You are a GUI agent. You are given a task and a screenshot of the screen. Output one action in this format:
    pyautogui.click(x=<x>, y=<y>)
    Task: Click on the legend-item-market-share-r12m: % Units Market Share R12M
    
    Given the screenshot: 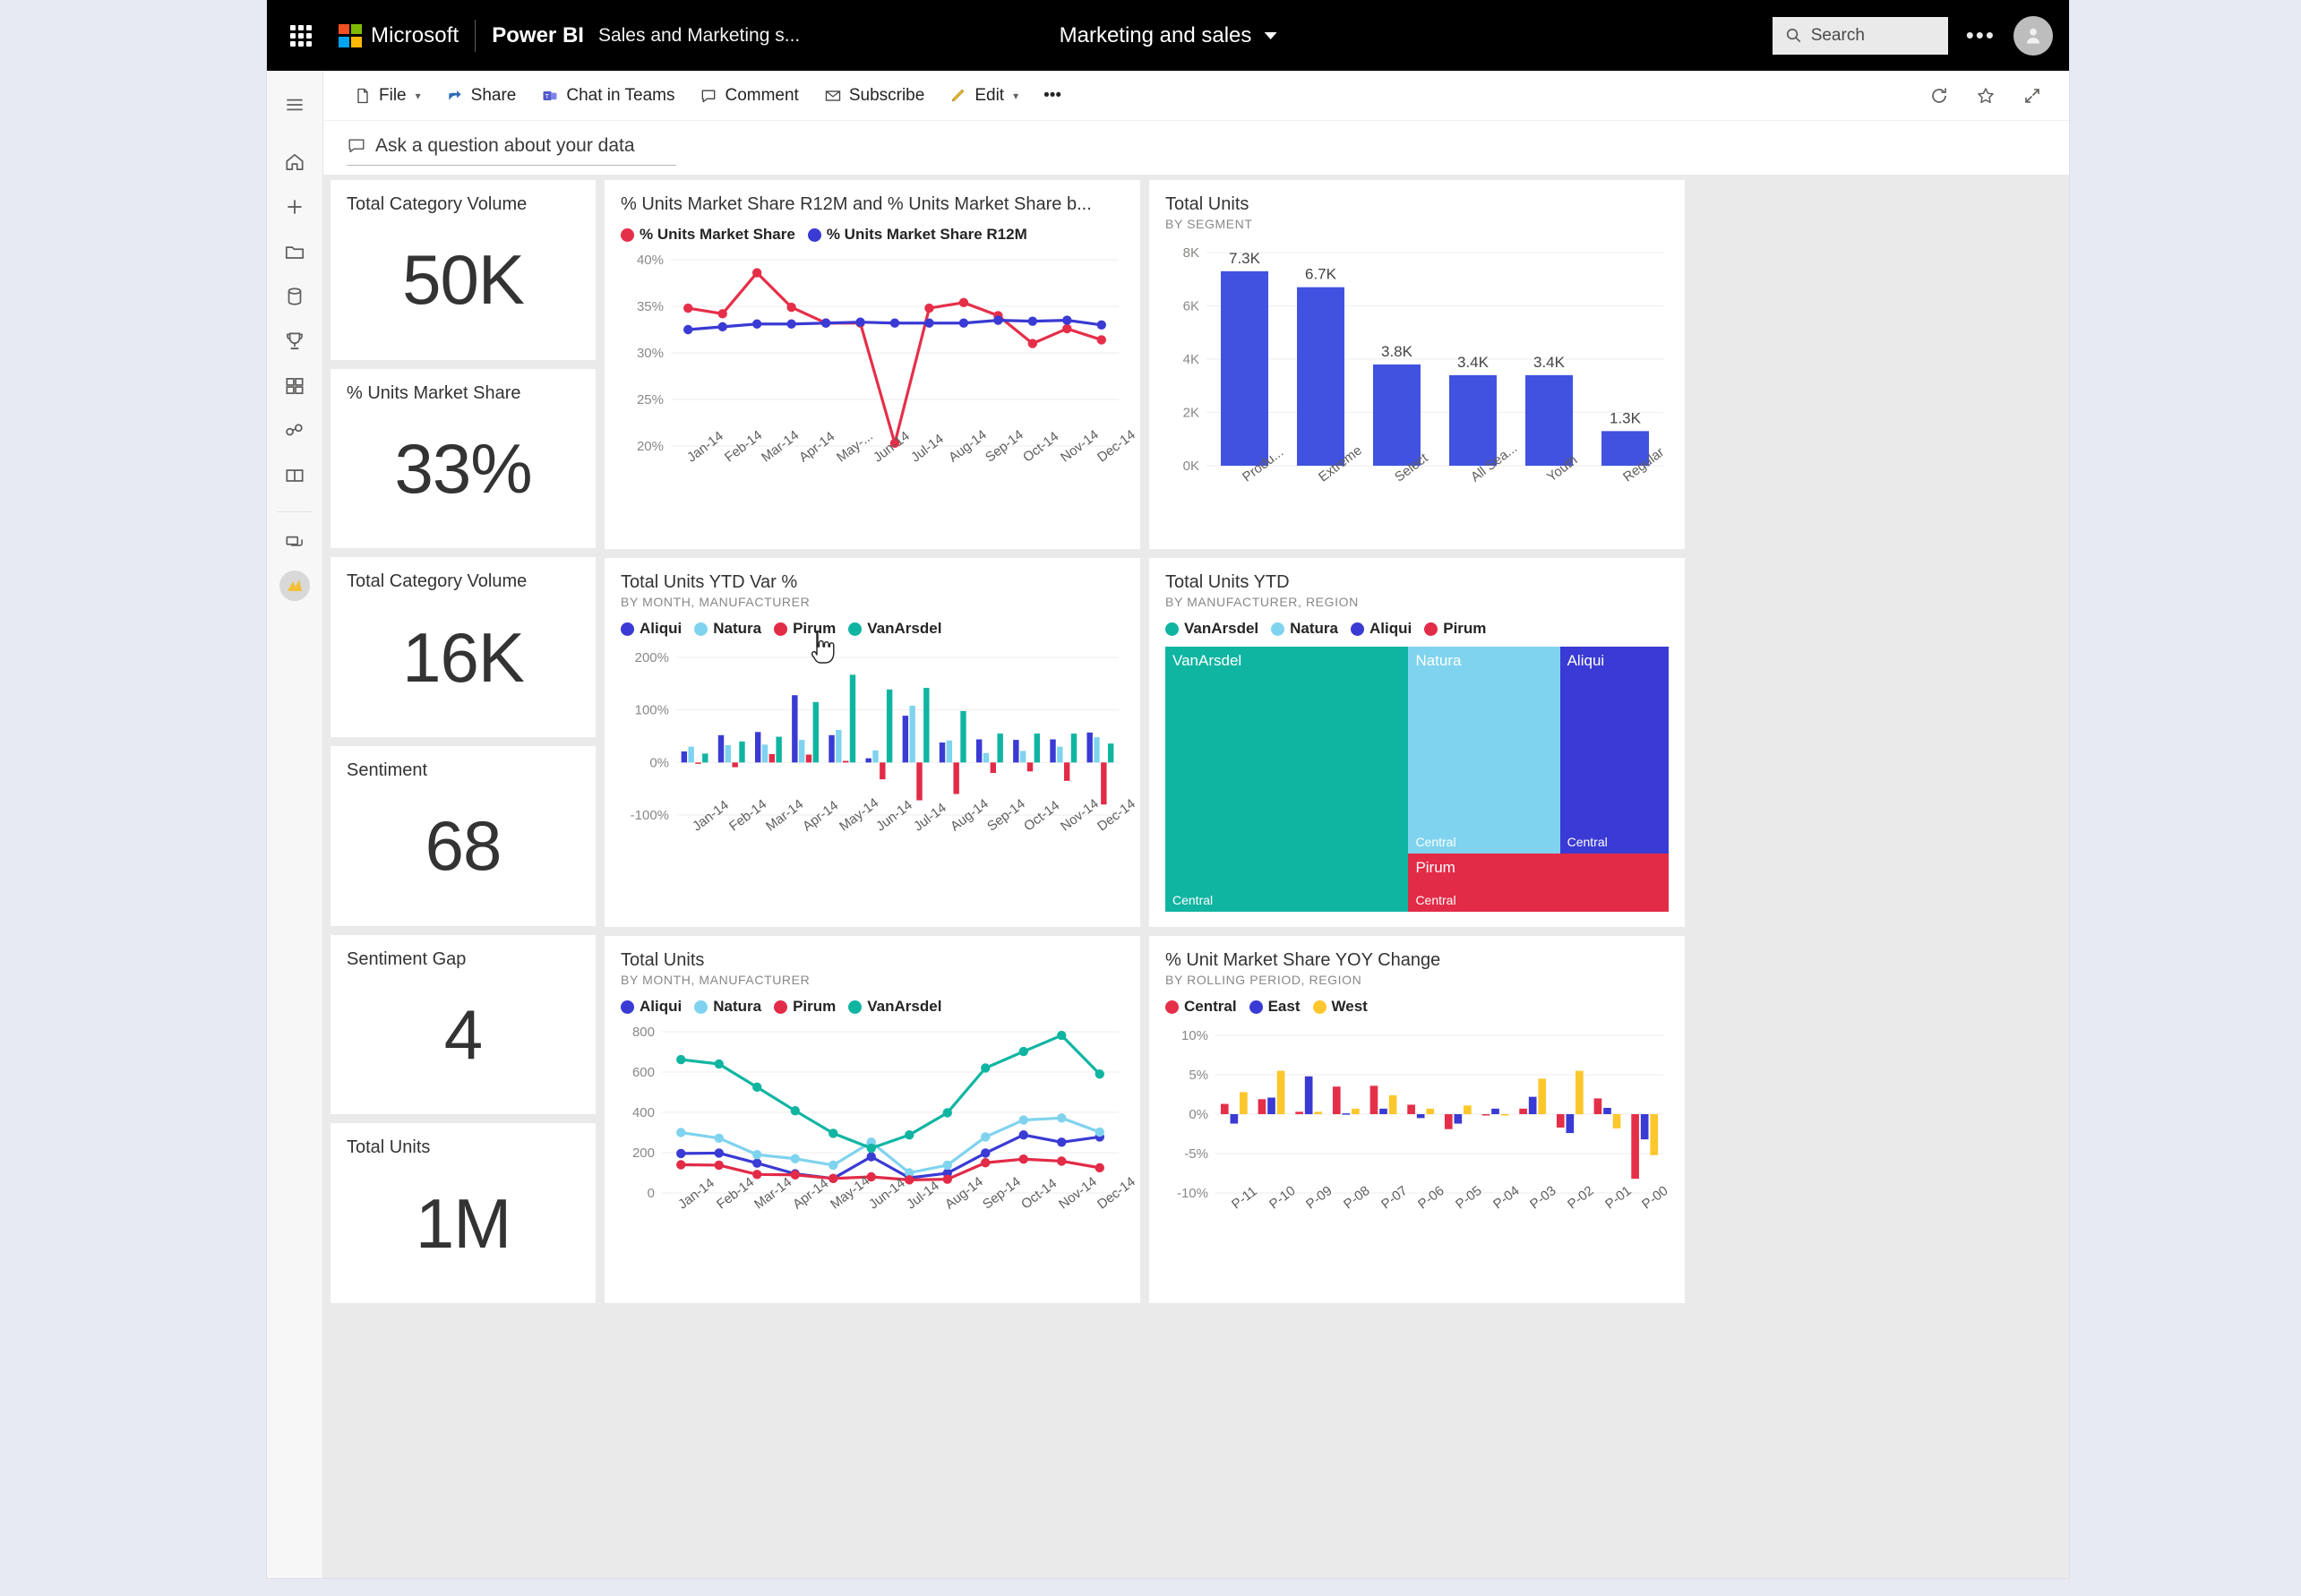 What is the action you would take?
    pyautogui.click(x=917, y=235)
    